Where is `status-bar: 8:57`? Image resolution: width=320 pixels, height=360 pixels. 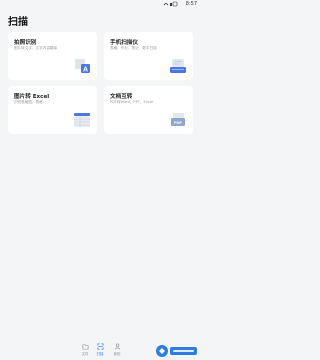 status-bar: 8:57 is located at coordinates (100, 4).